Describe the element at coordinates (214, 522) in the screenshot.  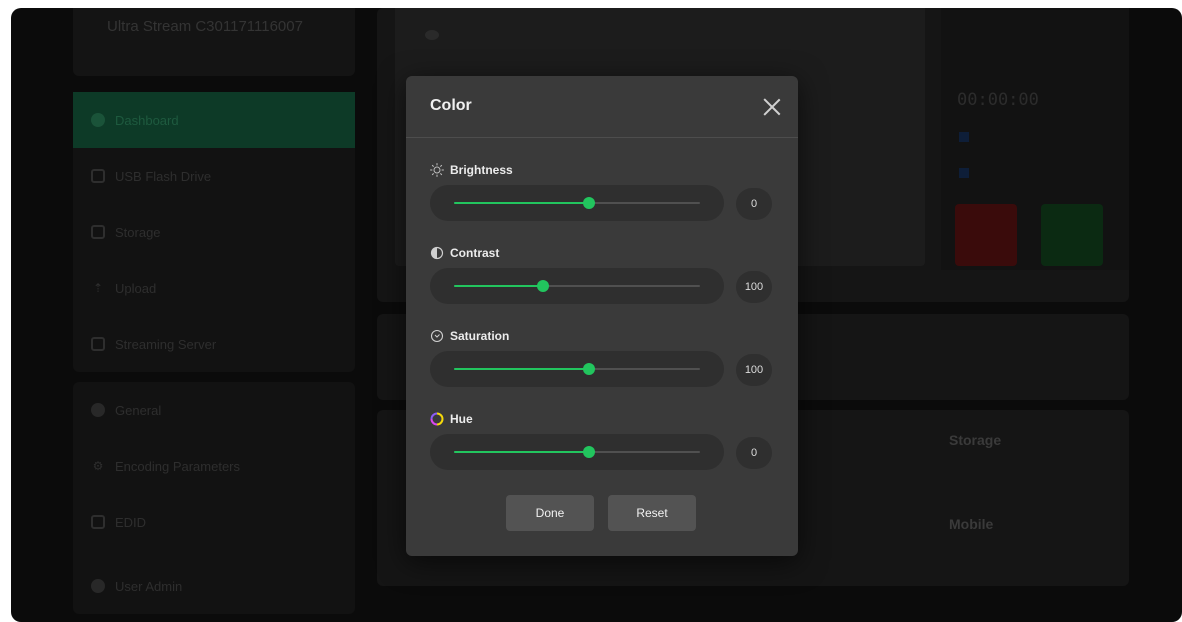
I see `sidebar-item-edid: EDID` at that location.